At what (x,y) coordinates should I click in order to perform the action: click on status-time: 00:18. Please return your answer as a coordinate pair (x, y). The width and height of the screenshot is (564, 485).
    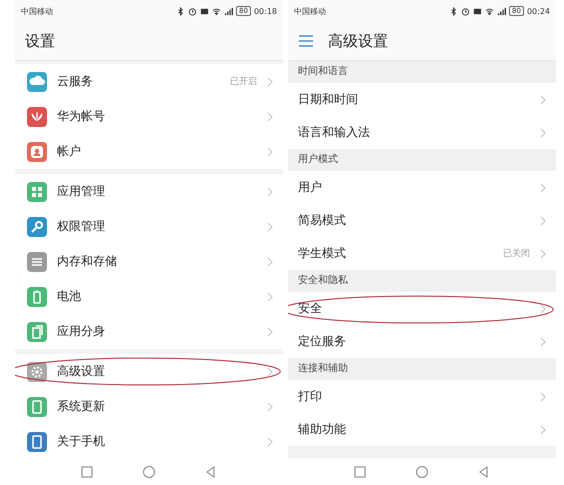
    Looking at the image, I should click on (265, 11).